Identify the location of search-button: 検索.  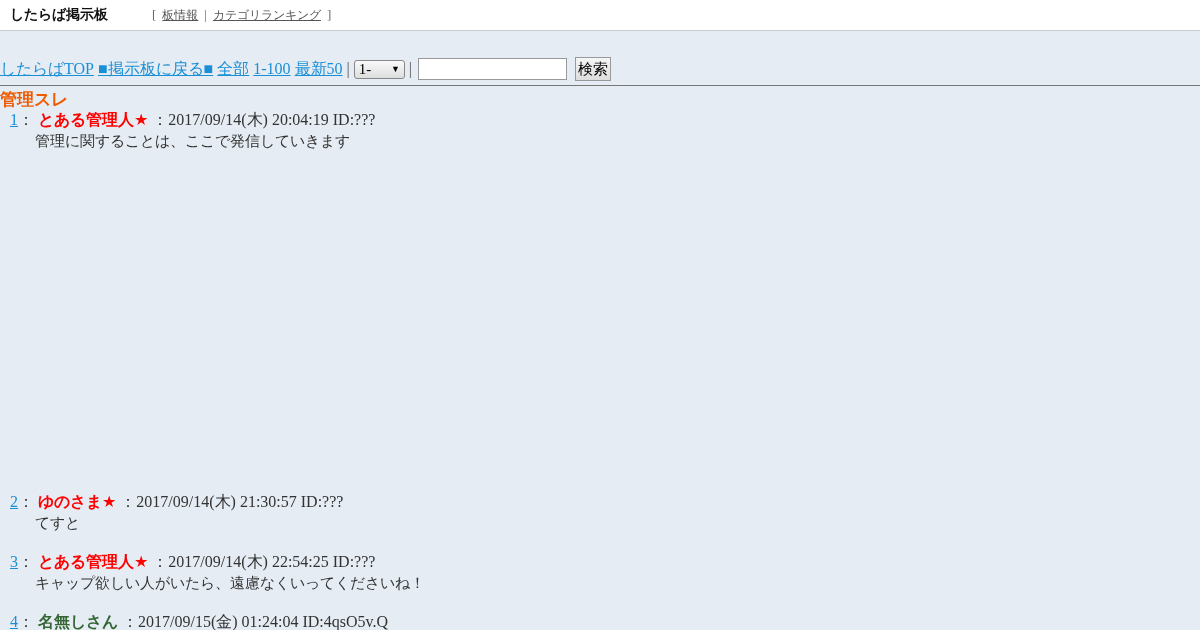
(593, 69).